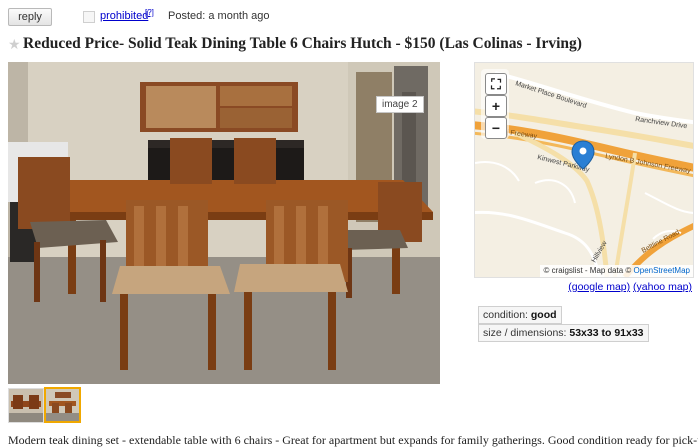 The height and width of the screenshot is (448, 700). I want to click on yahoo-map-link: (yahoo map), so click(662, 287).